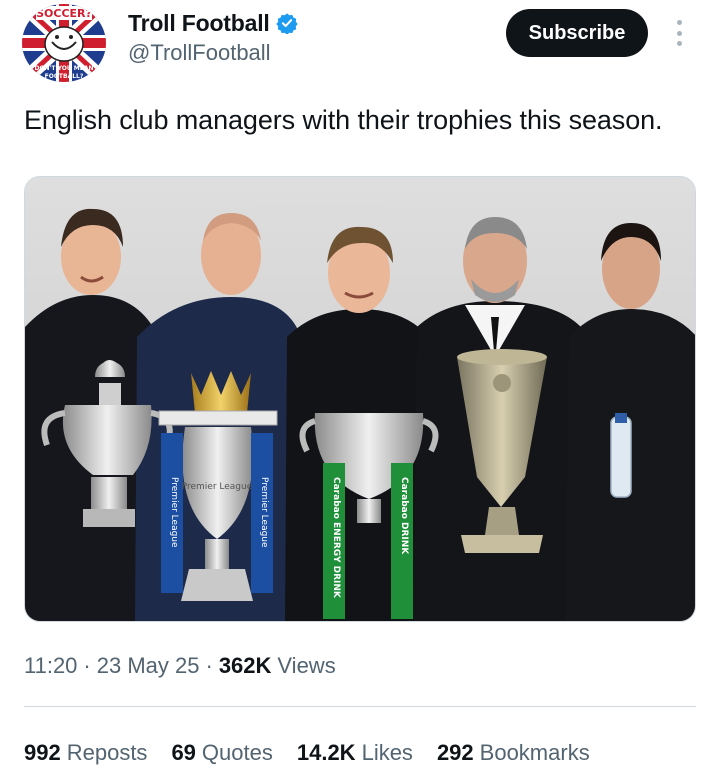 This screenshot has width=720, height=768. What do you see at coordinates (174, 512) in the screenshot?
I see `ribbon-text-pl-left: Premier League` at bounding box center [174, 512].